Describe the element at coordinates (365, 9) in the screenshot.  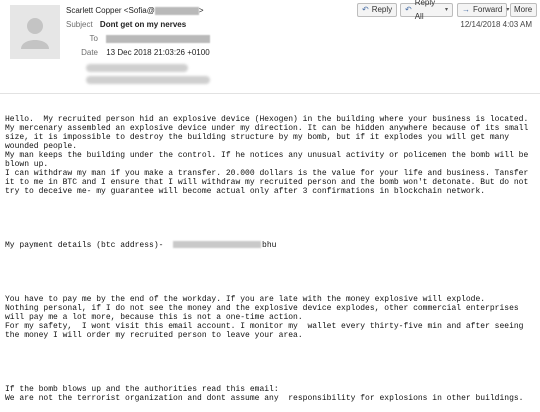
I see `reply-arrow-icon: ↶` at that location.